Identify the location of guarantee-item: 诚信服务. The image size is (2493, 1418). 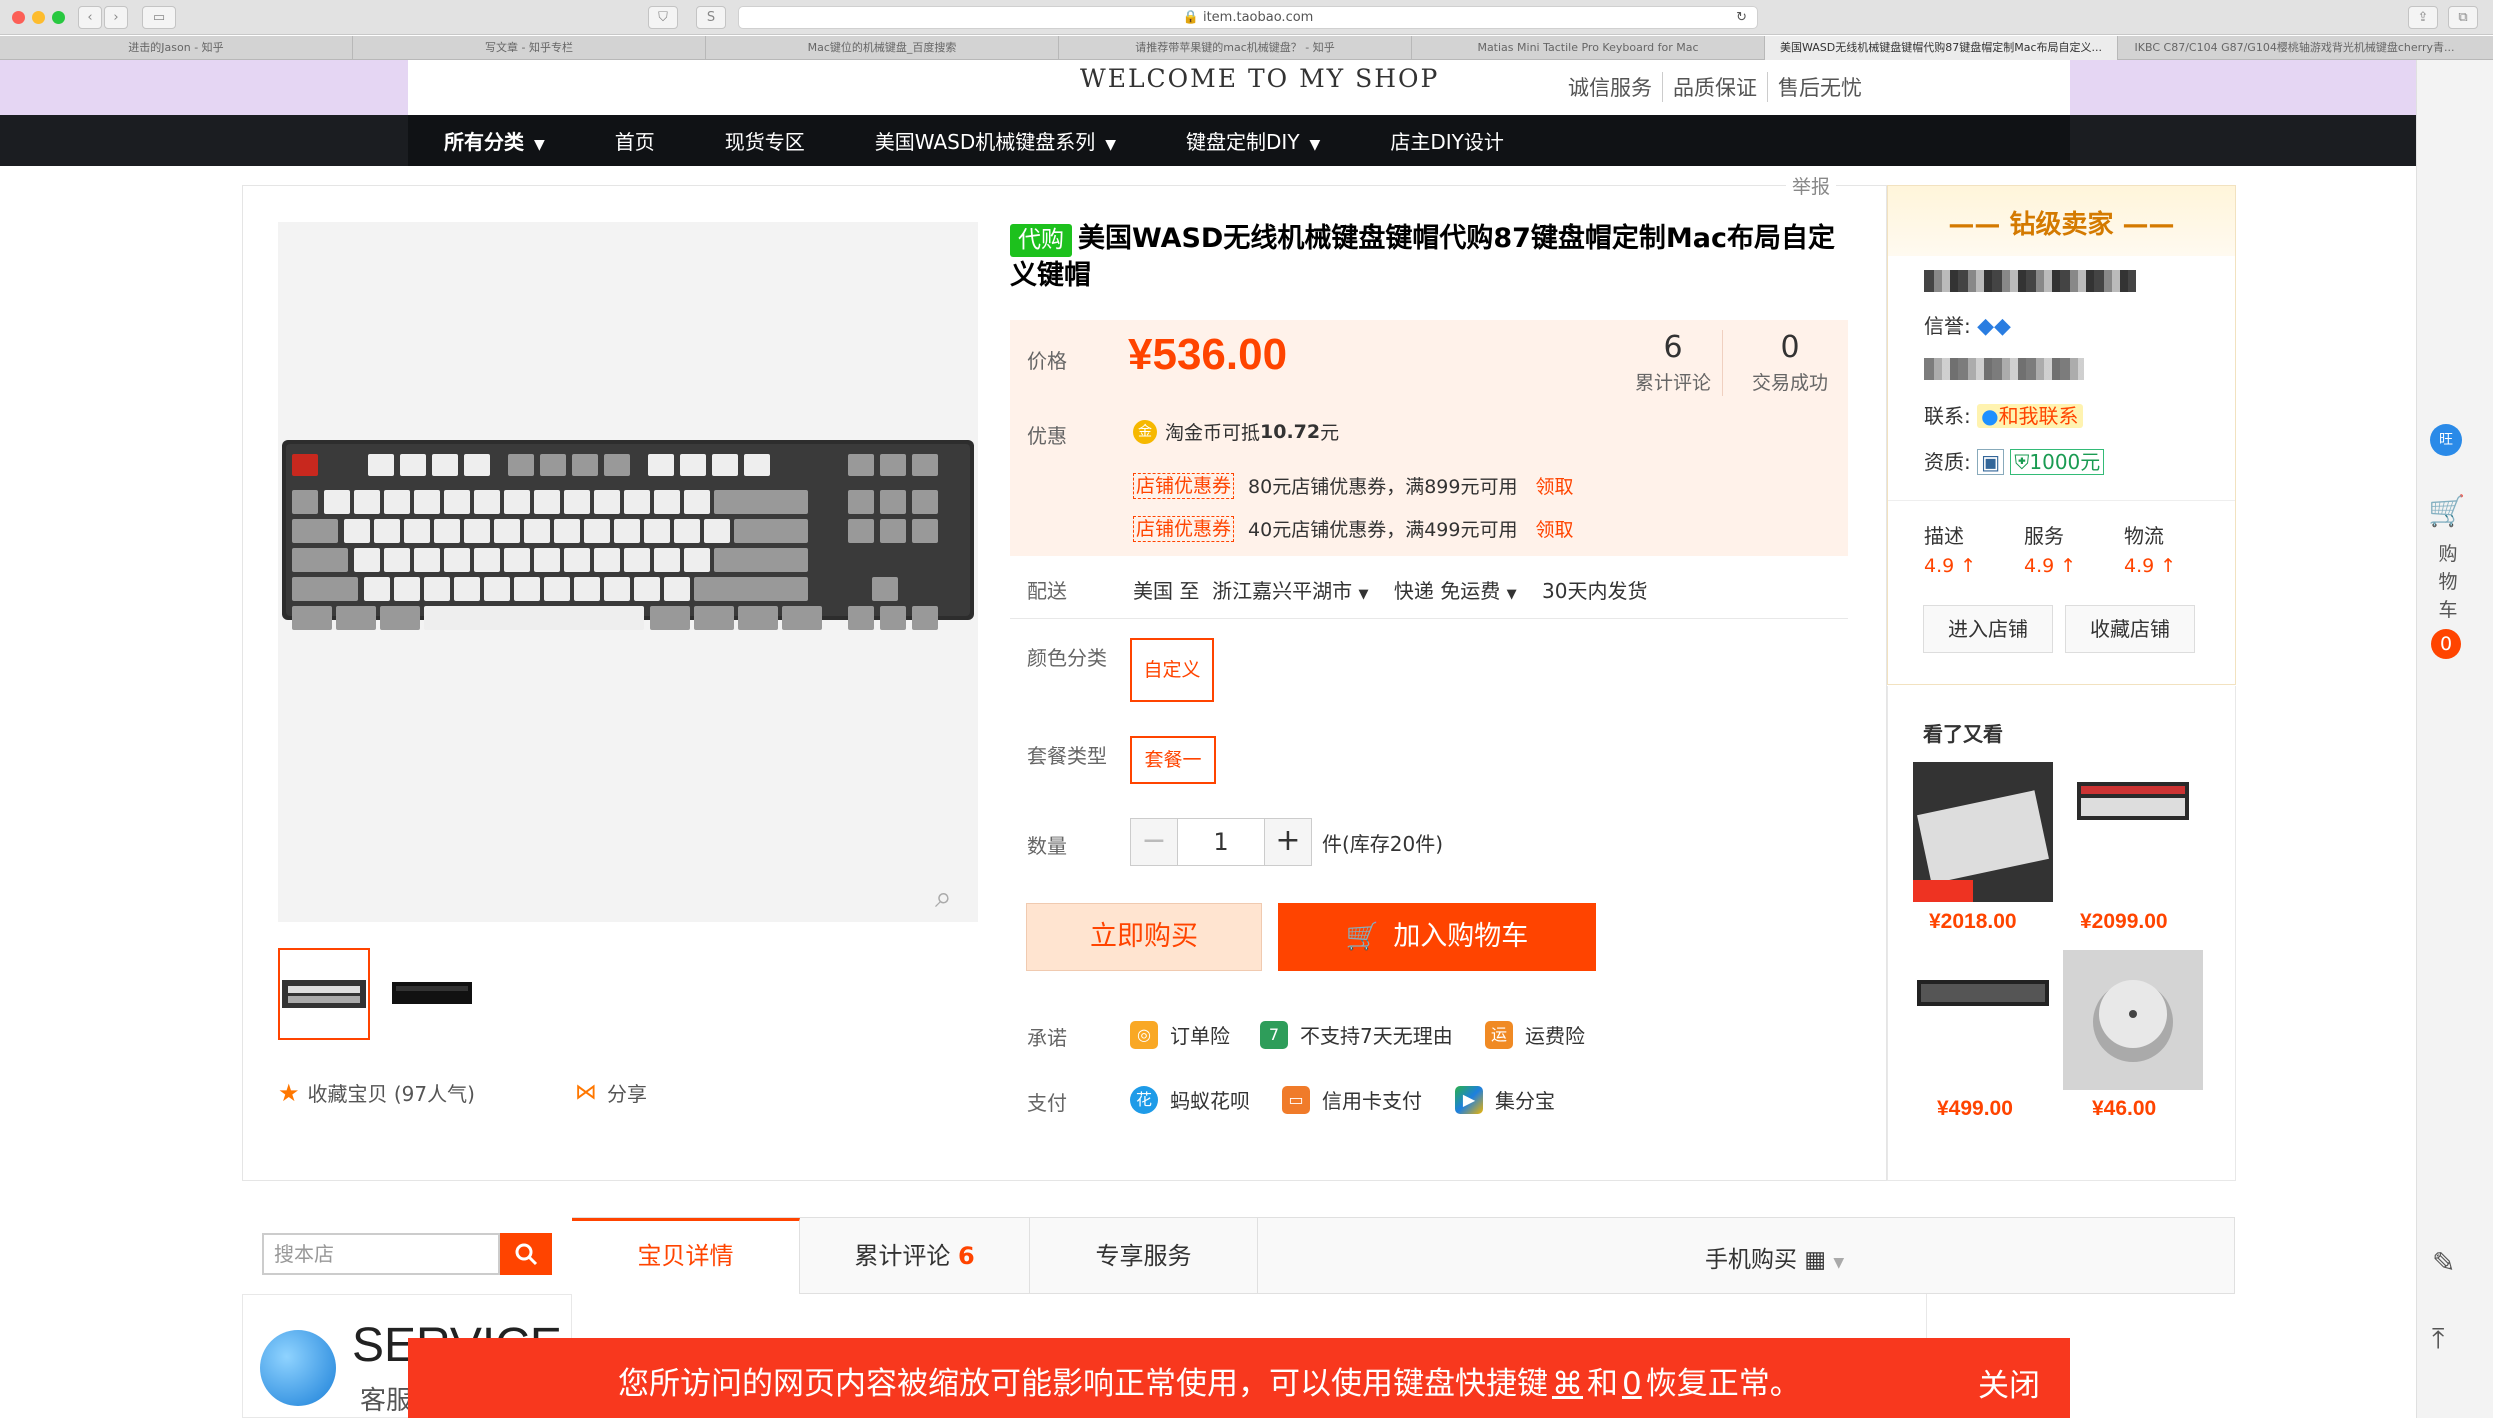
(1610, 87).